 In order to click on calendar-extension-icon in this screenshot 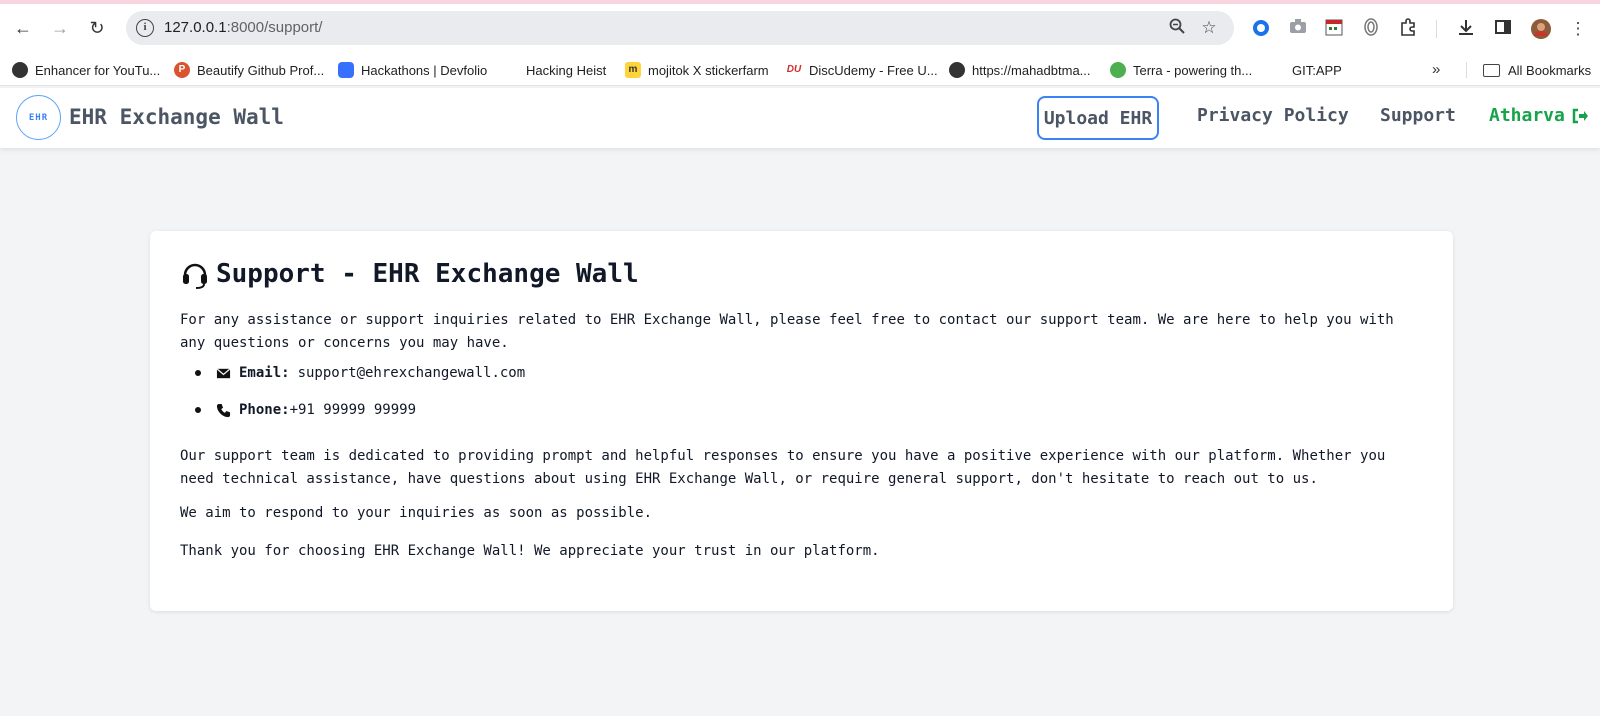, I will do `click(1334, 29)`.